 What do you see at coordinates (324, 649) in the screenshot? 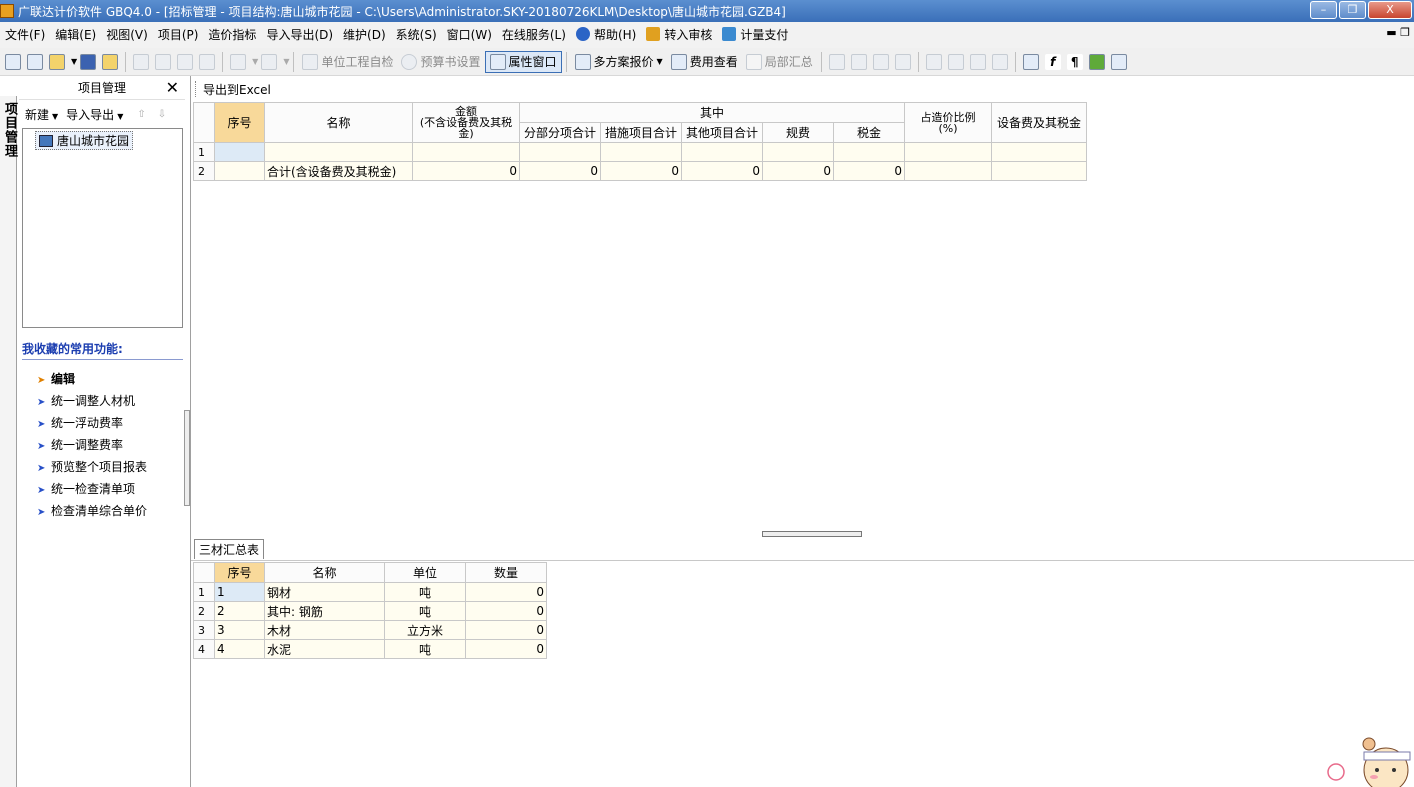
I see `cell-name: 水泥` at bounding box center [324, 649].